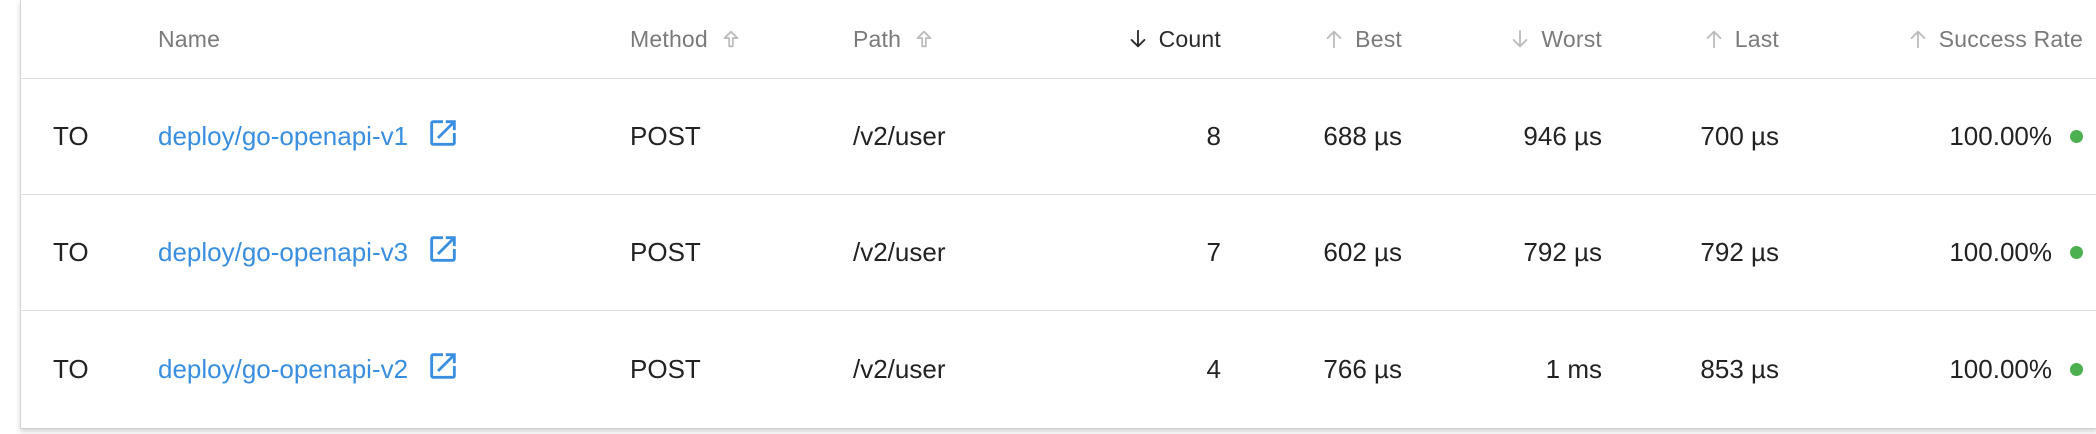  Describe the element at coordinates (283, 136) in the screenshot. I see `deployment-link: deploy/go-openapi-v1` at that location.